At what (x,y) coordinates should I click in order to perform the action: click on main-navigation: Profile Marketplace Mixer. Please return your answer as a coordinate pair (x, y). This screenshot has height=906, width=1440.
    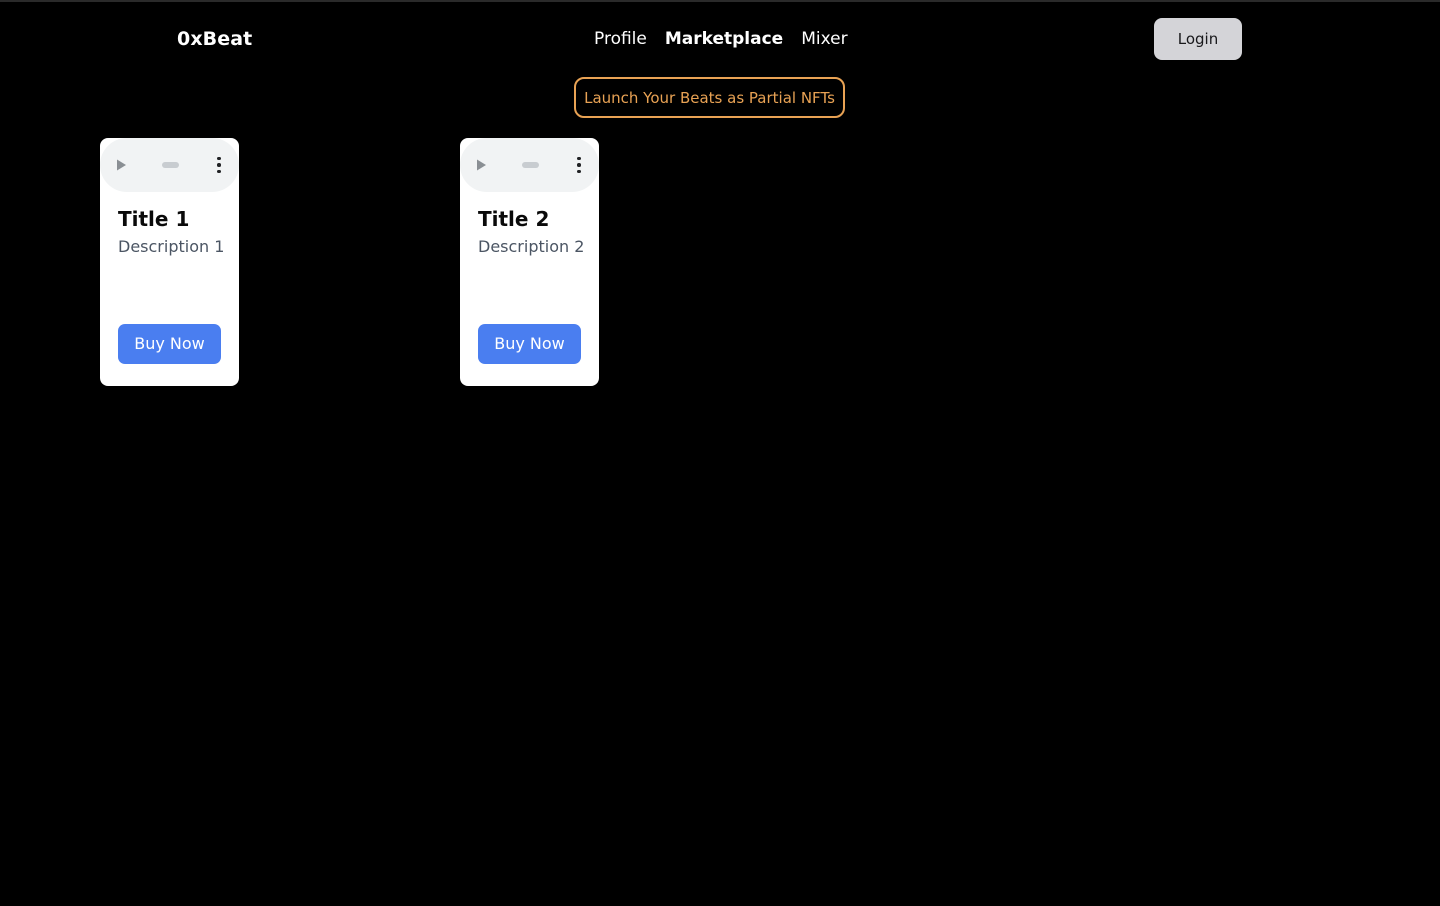
    Looking at the image, I should click on (721, 39).